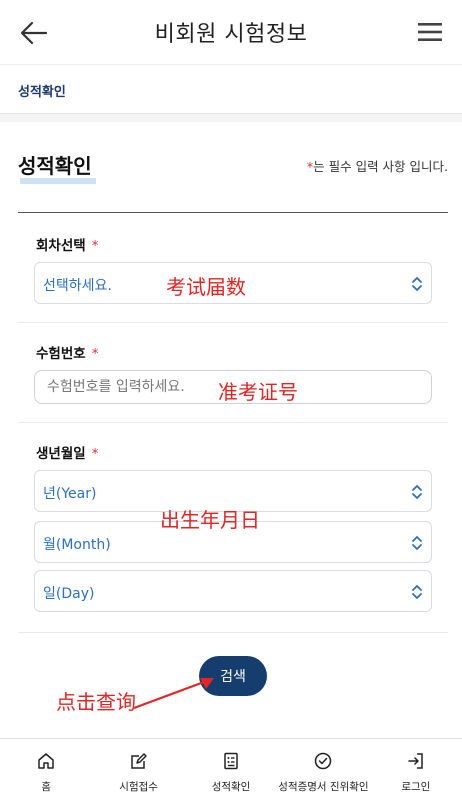 This screenshot has width=462, height=805. Describe the element at coordinates (231, 761) in the screenshot. I see `document-list-icon` at that location.